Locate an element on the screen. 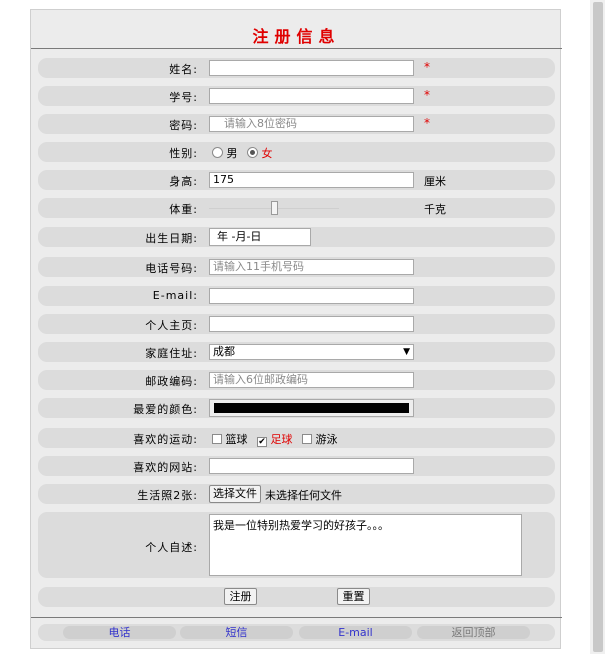  row-sports: 喜欢的运动: 篮球 ✔ 足球 游泳 is located at coordinates (296, 438).